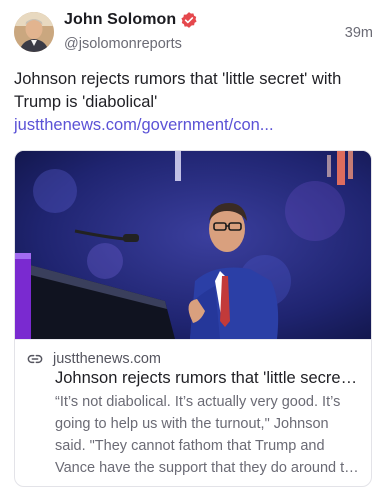 The image size is (387, 500). Describe the element at coordinates (35, 359) in the screenshot. I see `link-icon` at that location.